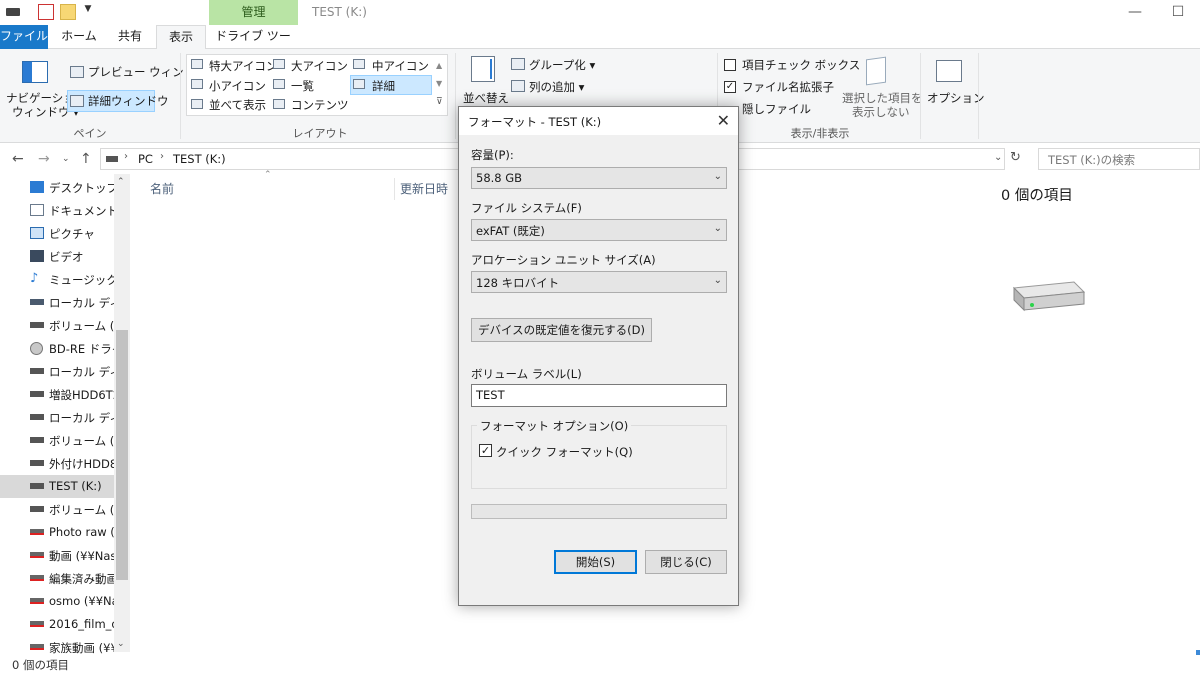  Describe the element at coordinates (46, 12) in the screenshot. I see `properties-icon` at that location.